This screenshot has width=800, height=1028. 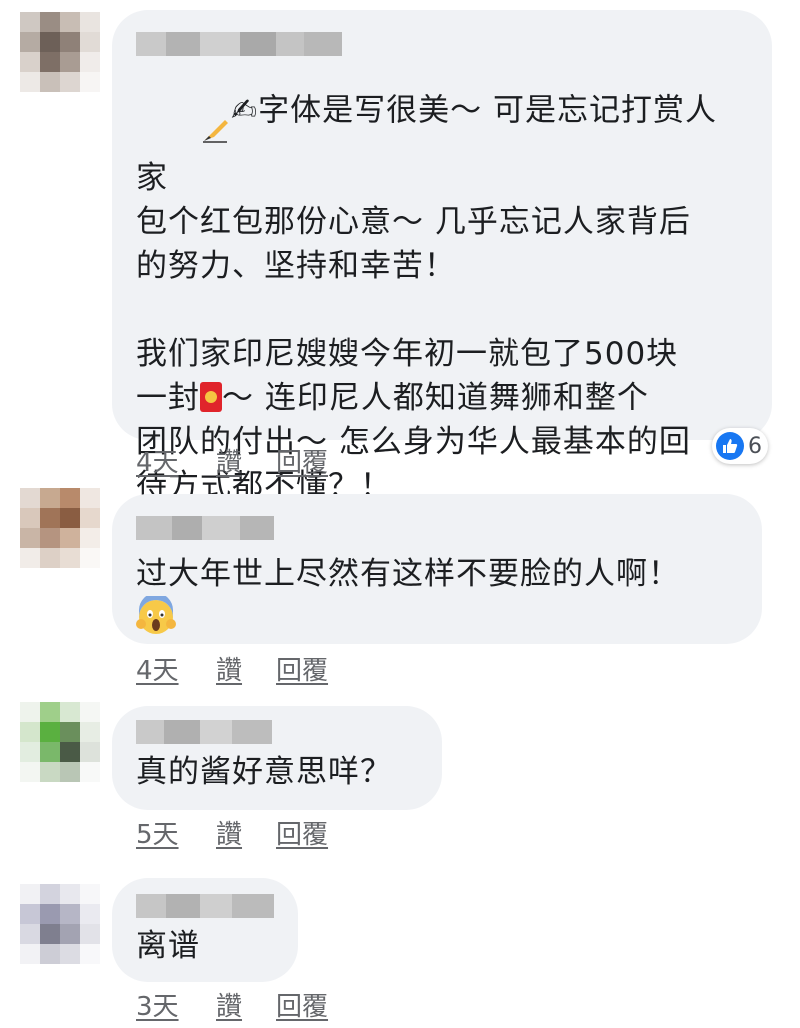 What do you see at coordinates (264, 772) in the screenshot?
I see `comment-line: 真的酱好意思咩？` at bounding box center [264, 772].